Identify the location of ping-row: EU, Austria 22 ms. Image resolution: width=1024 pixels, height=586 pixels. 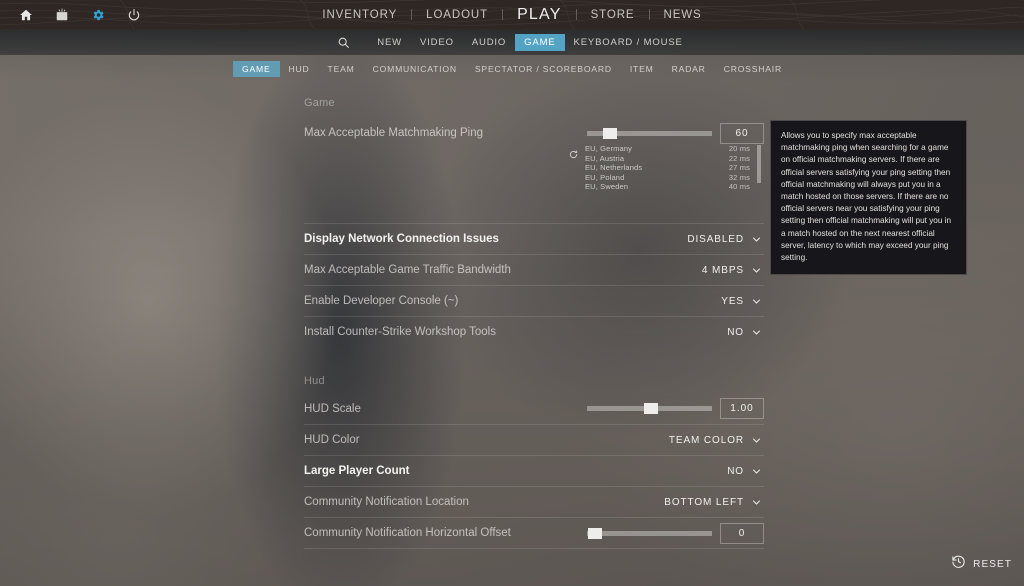
(667, 159).